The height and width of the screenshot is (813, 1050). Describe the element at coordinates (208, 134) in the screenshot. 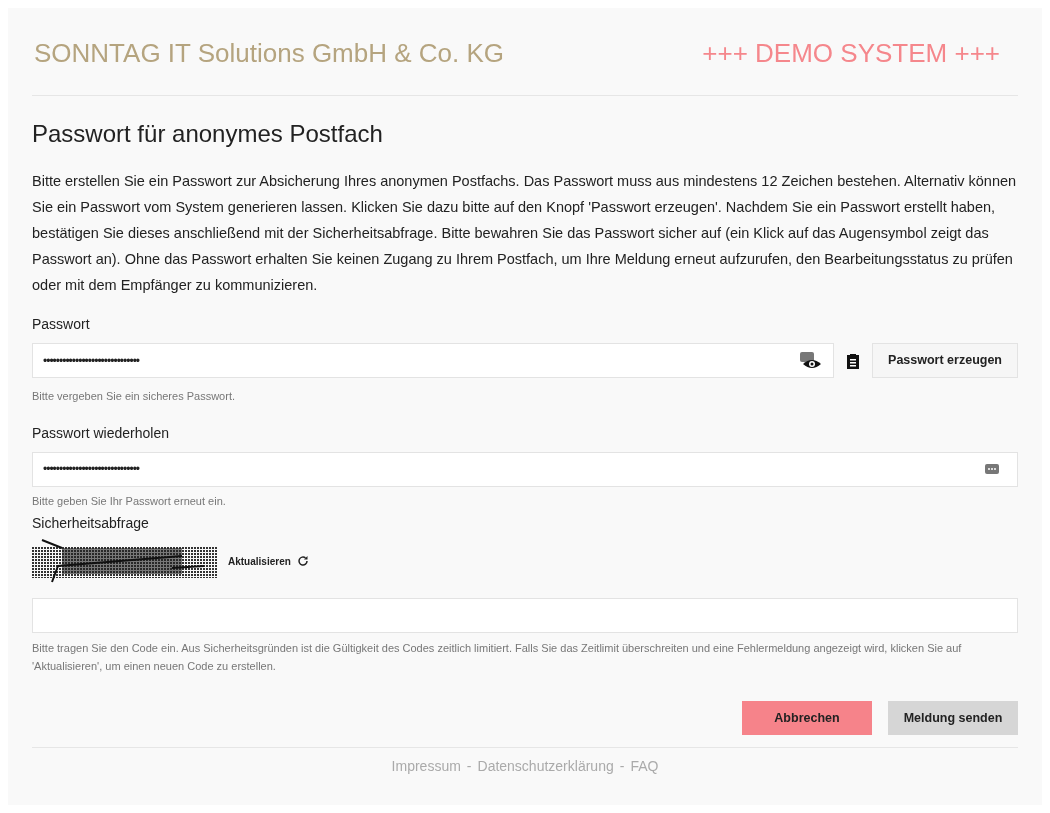

I see `page-heading: Passwort für anonymes Postfach` at that location.